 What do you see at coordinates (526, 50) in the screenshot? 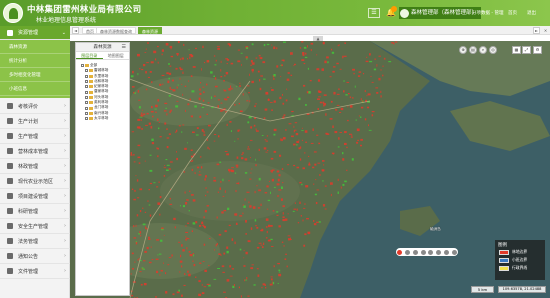
I see `fullscreen-icon: ⤢` at bounding box center [526, 50].